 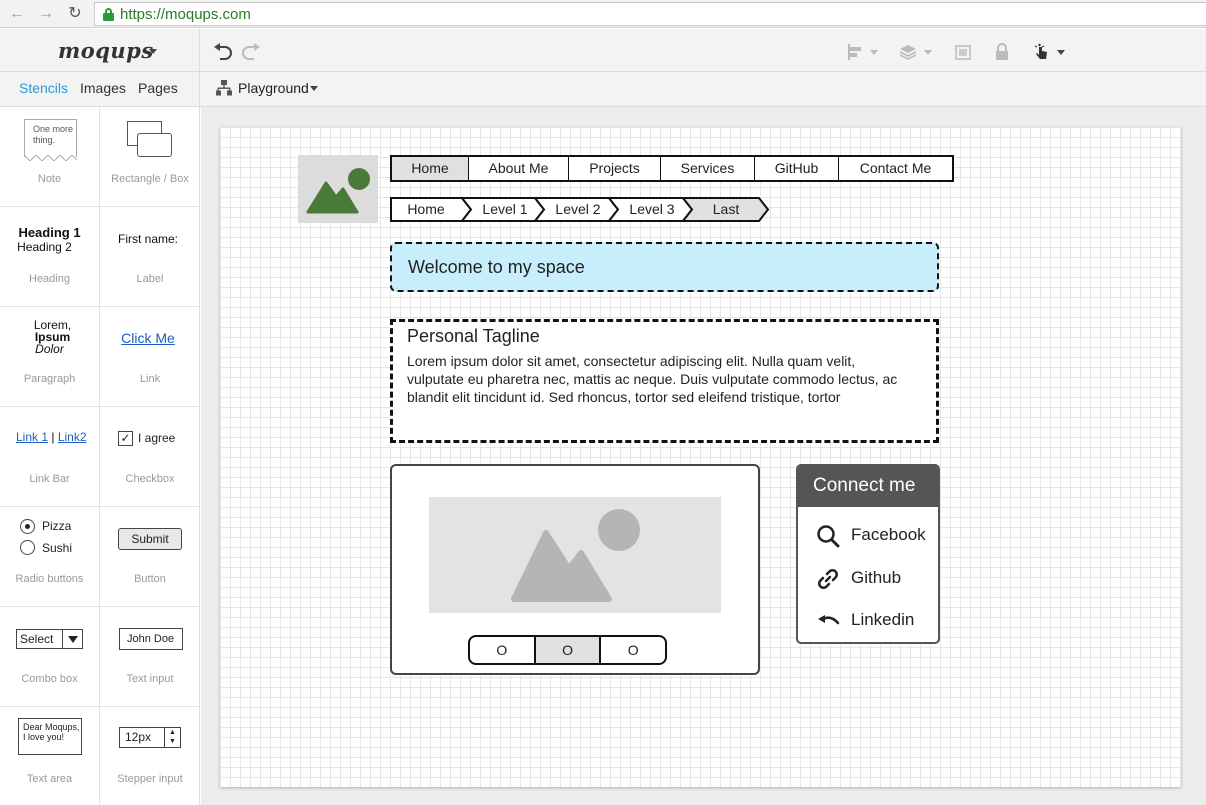 I want to click on stencil-link-bar: Link 1 | Link2 Link Bar, so click(x=50, y=457).